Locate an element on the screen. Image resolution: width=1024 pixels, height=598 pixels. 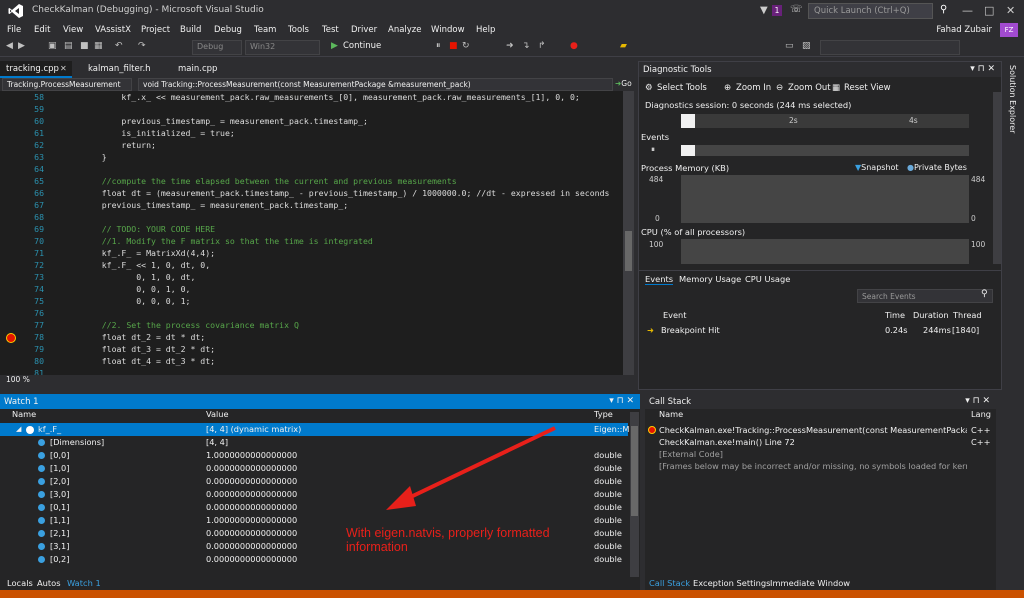
filter-icon: ▼ is located at coordinates (764, 10).